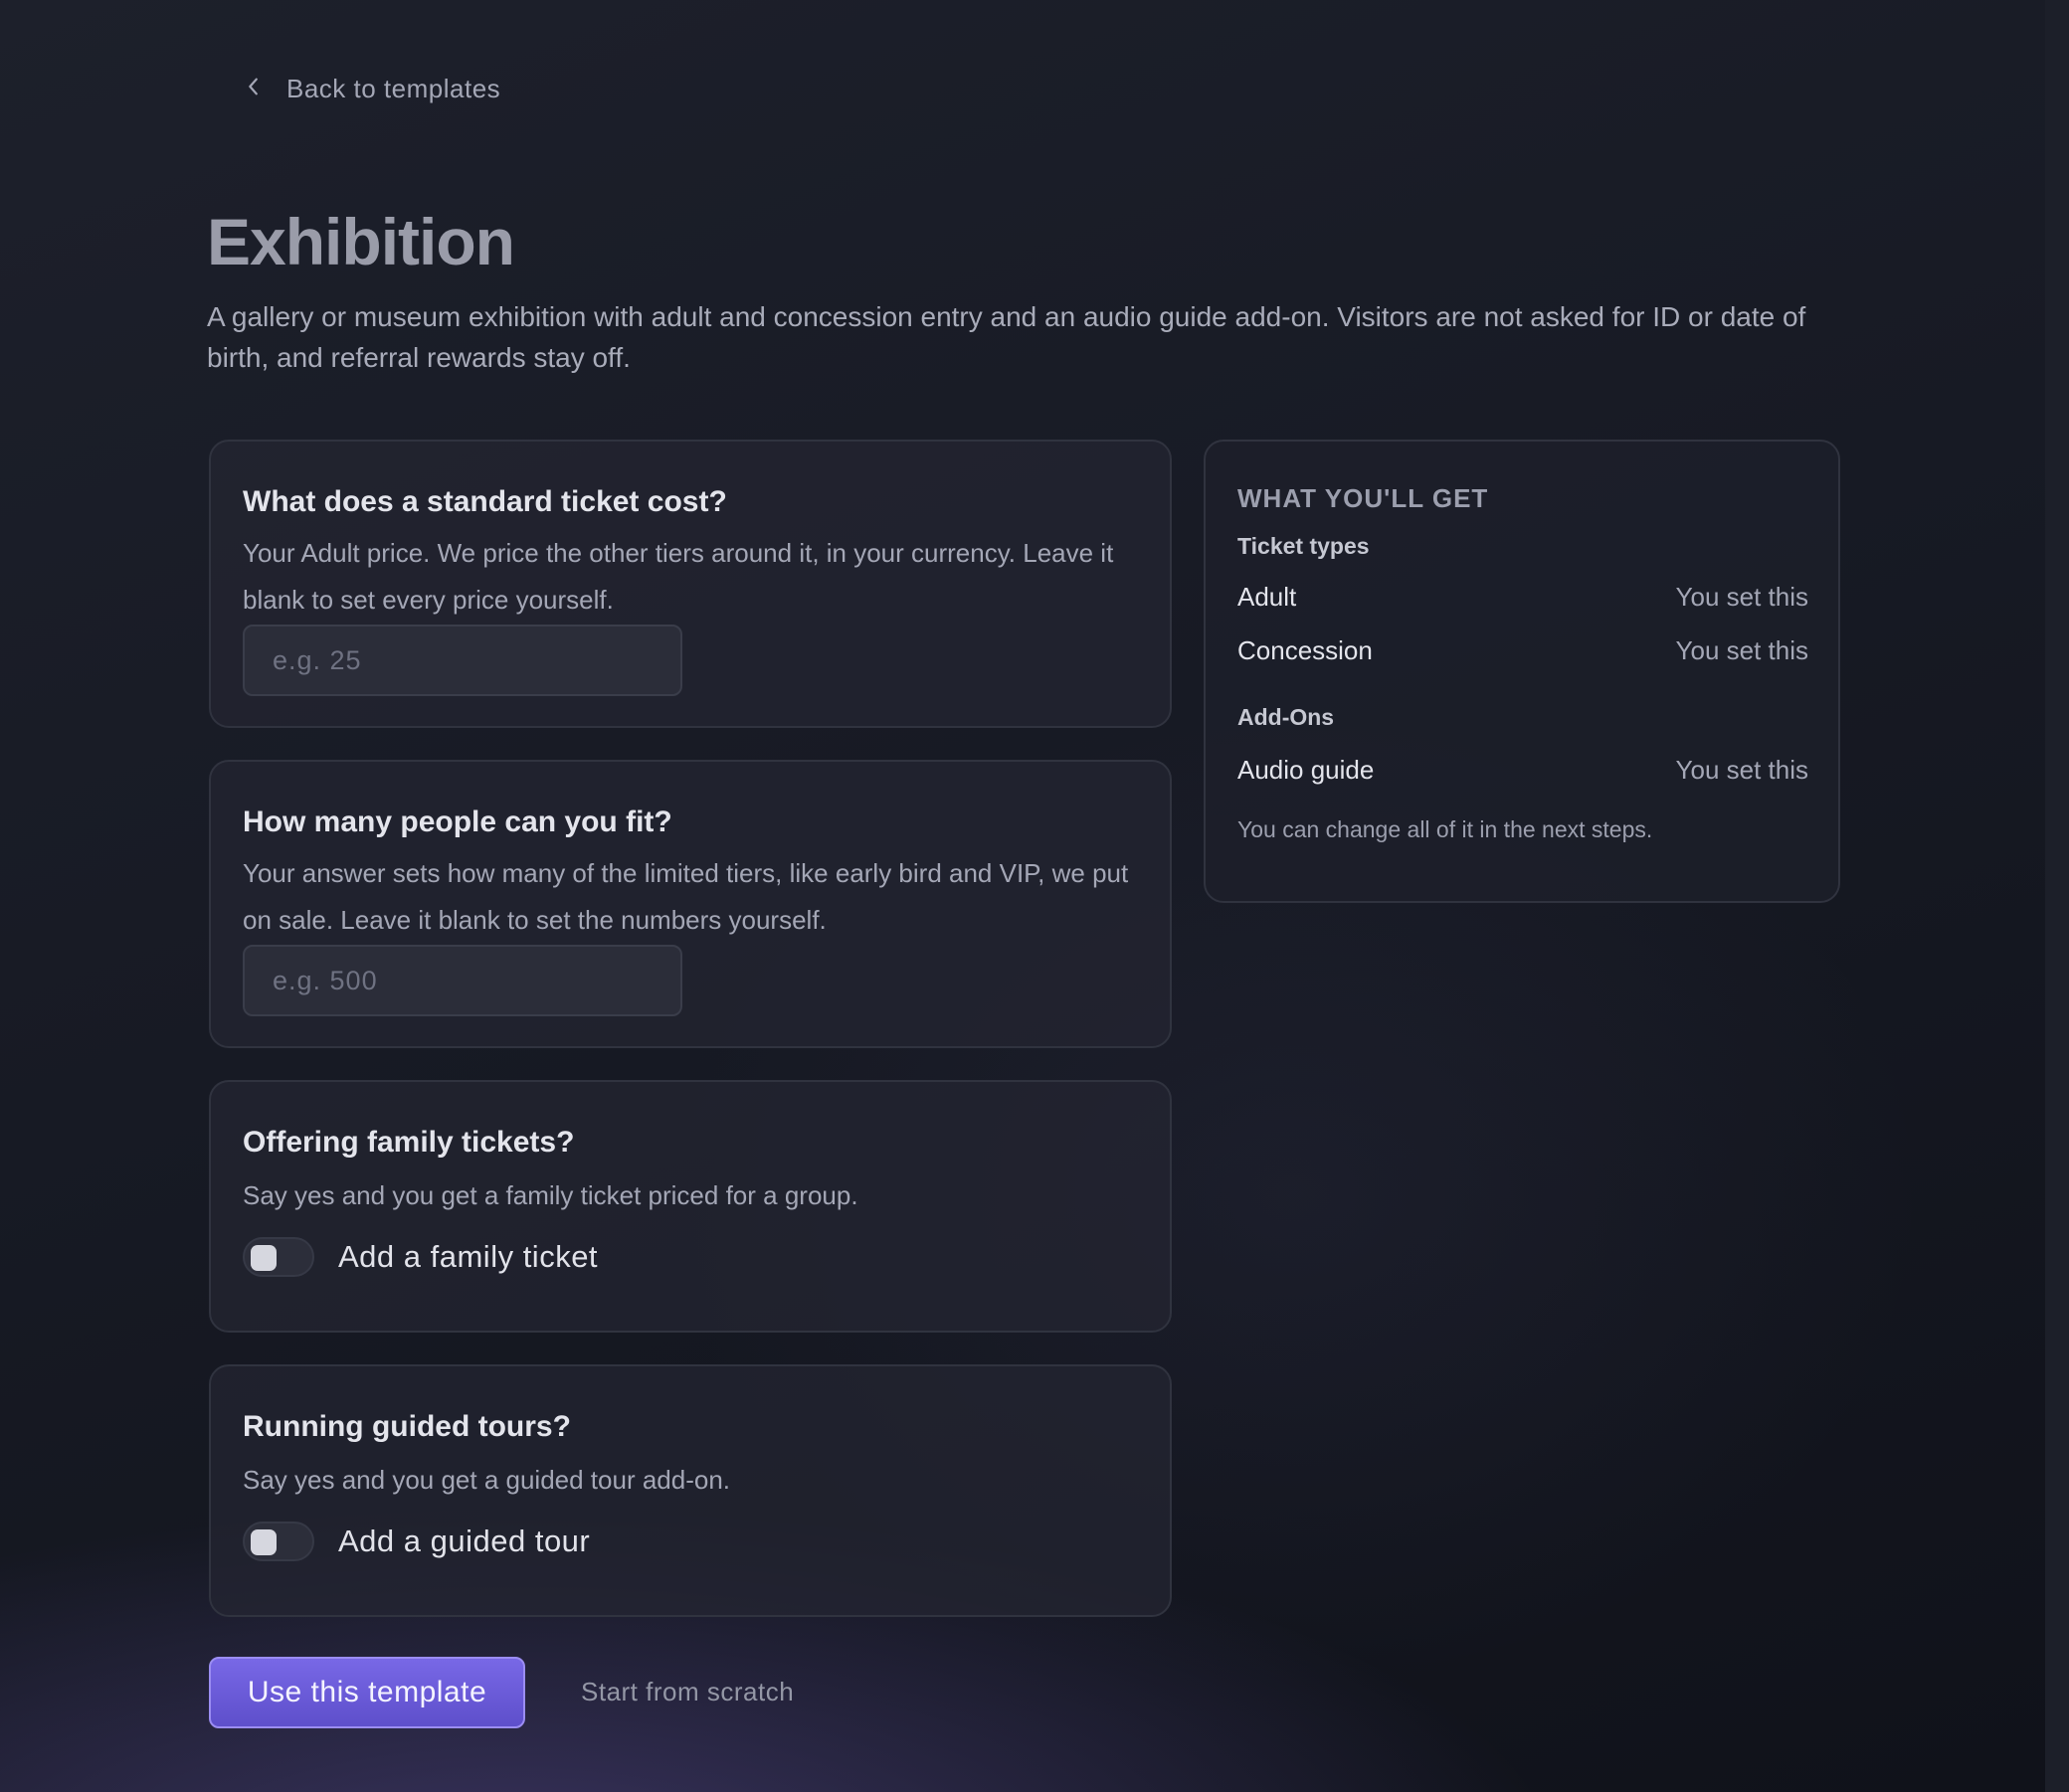 This screenshot has height=1792, width=2069. I want to click on family-ticket-toggle-row: Add a family ticket, so click(420, 1257).